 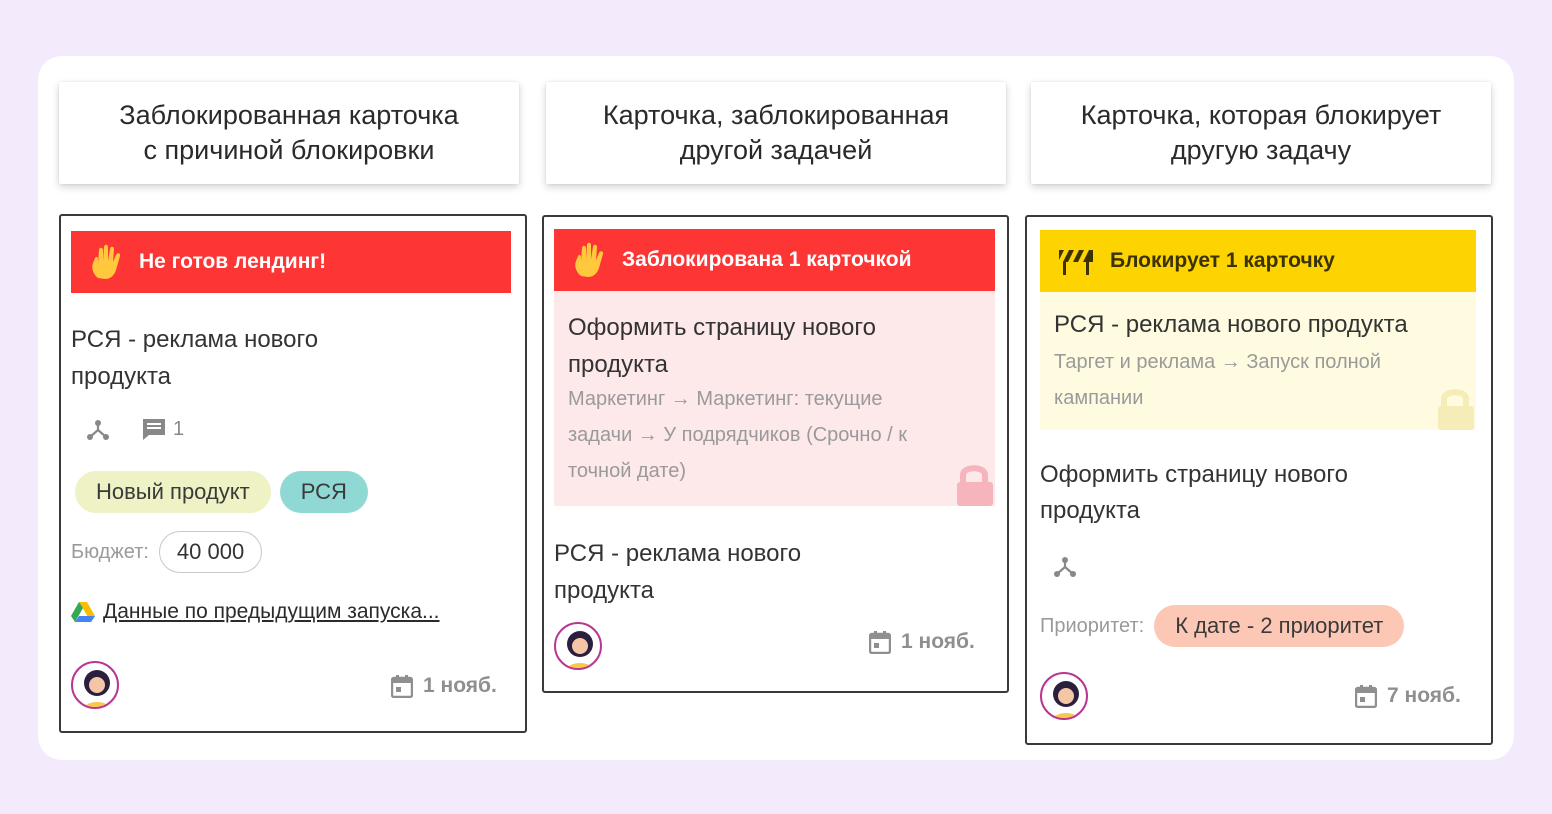 I want to click on path-line: кампании, so click(x=1099, y=398).